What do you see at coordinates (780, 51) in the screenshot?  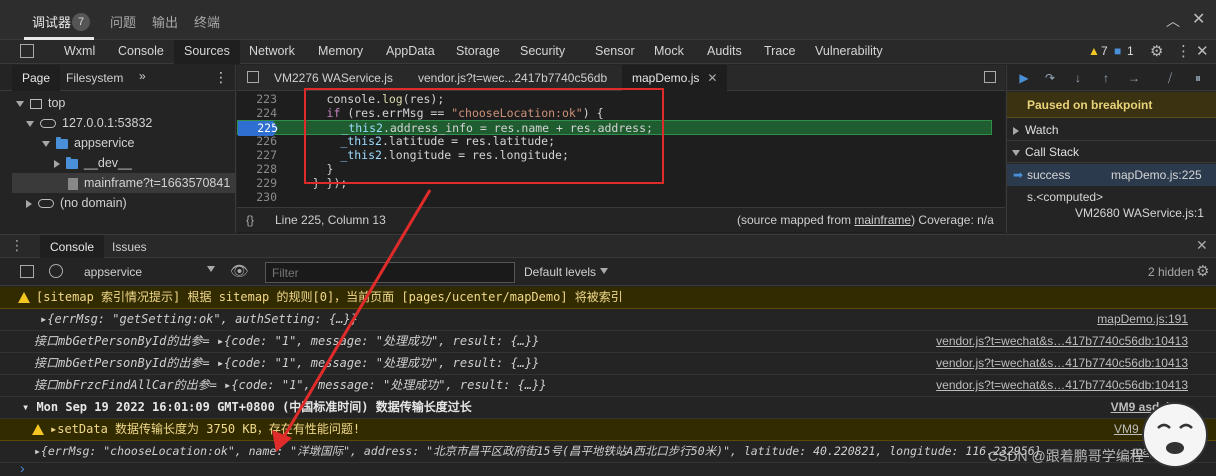 I see `tab-trace: Trace` at bounding box center [780, 51].